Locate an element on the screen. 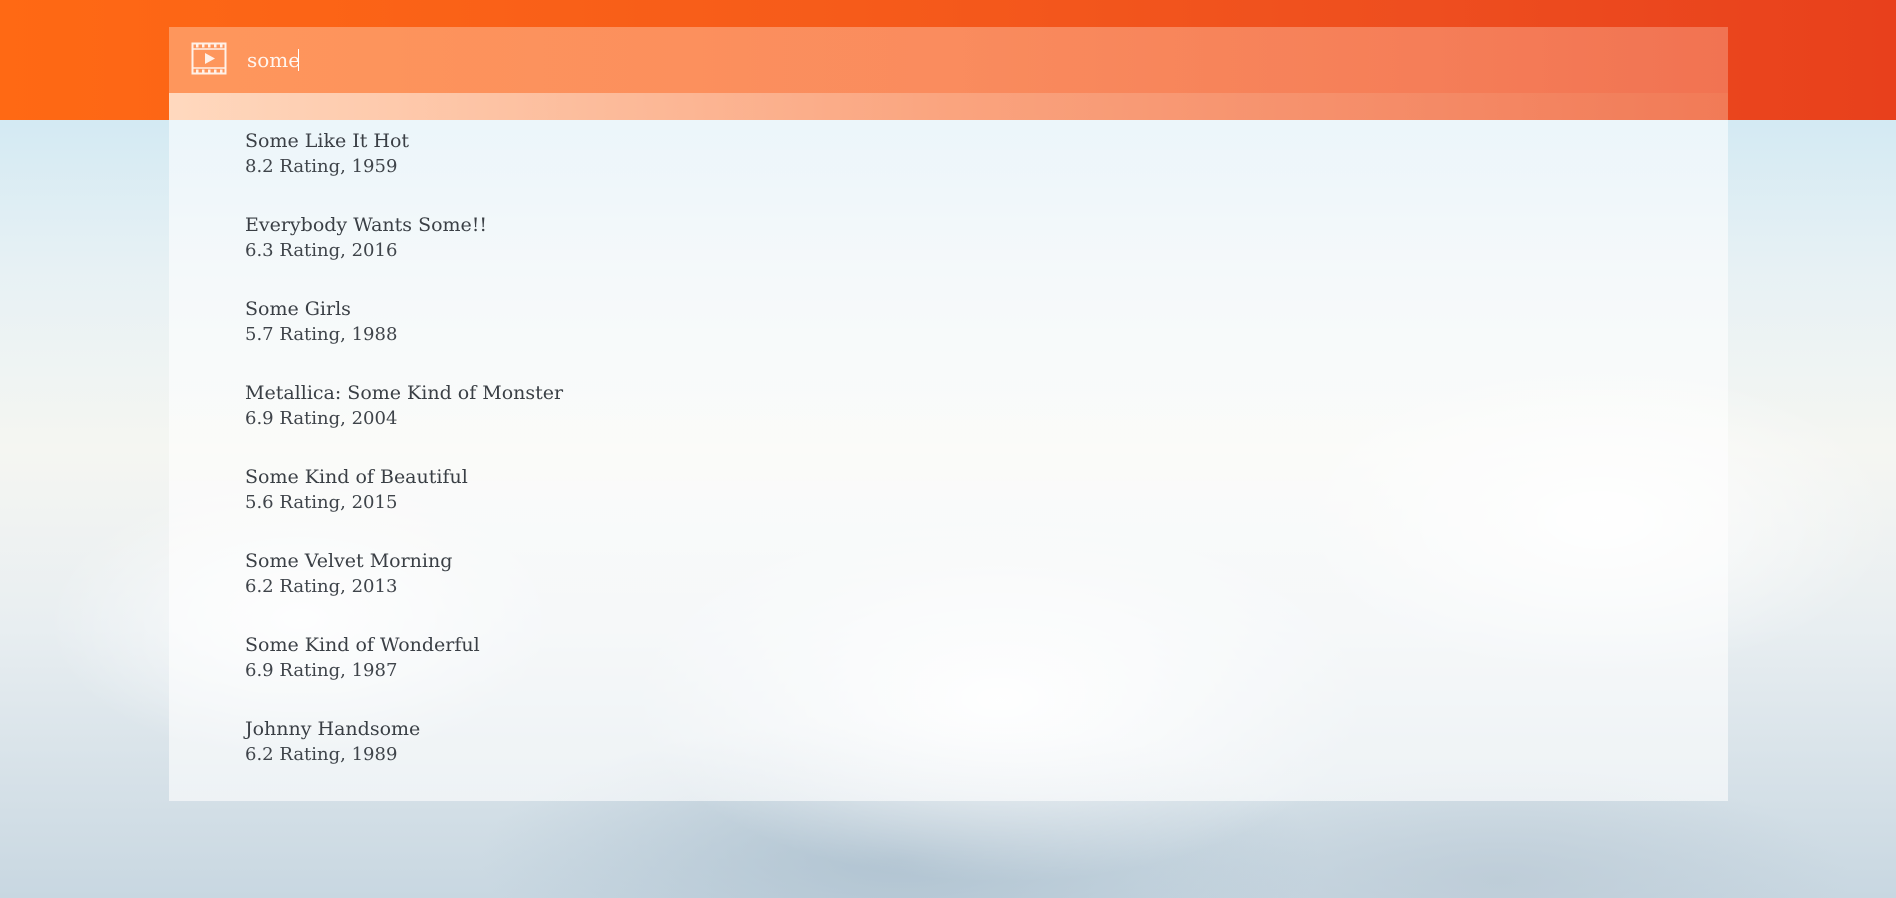  results-panel-top-fade is located at coordinates (948, 106).